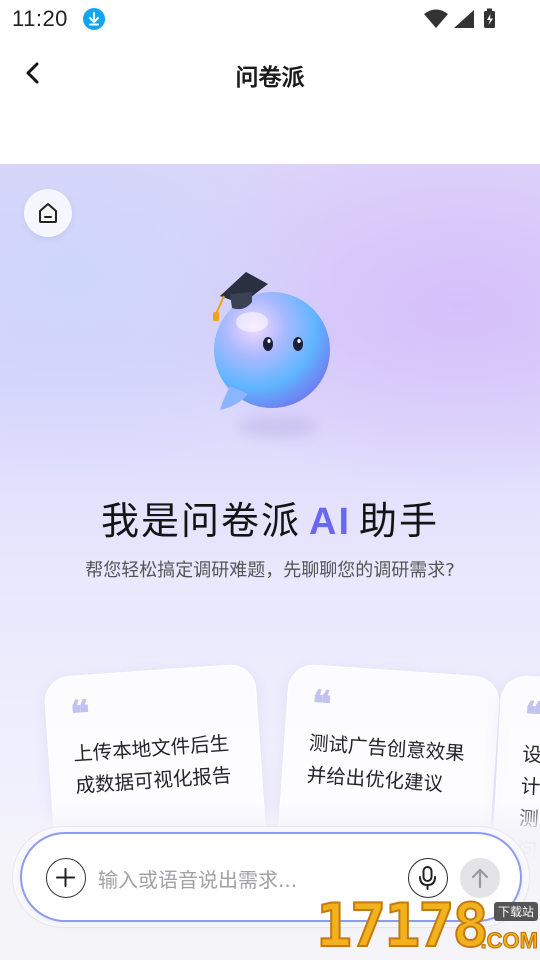 This screenshot has width=540, height=960. I want to click on app-header: 问卷派, so click(270, 101).